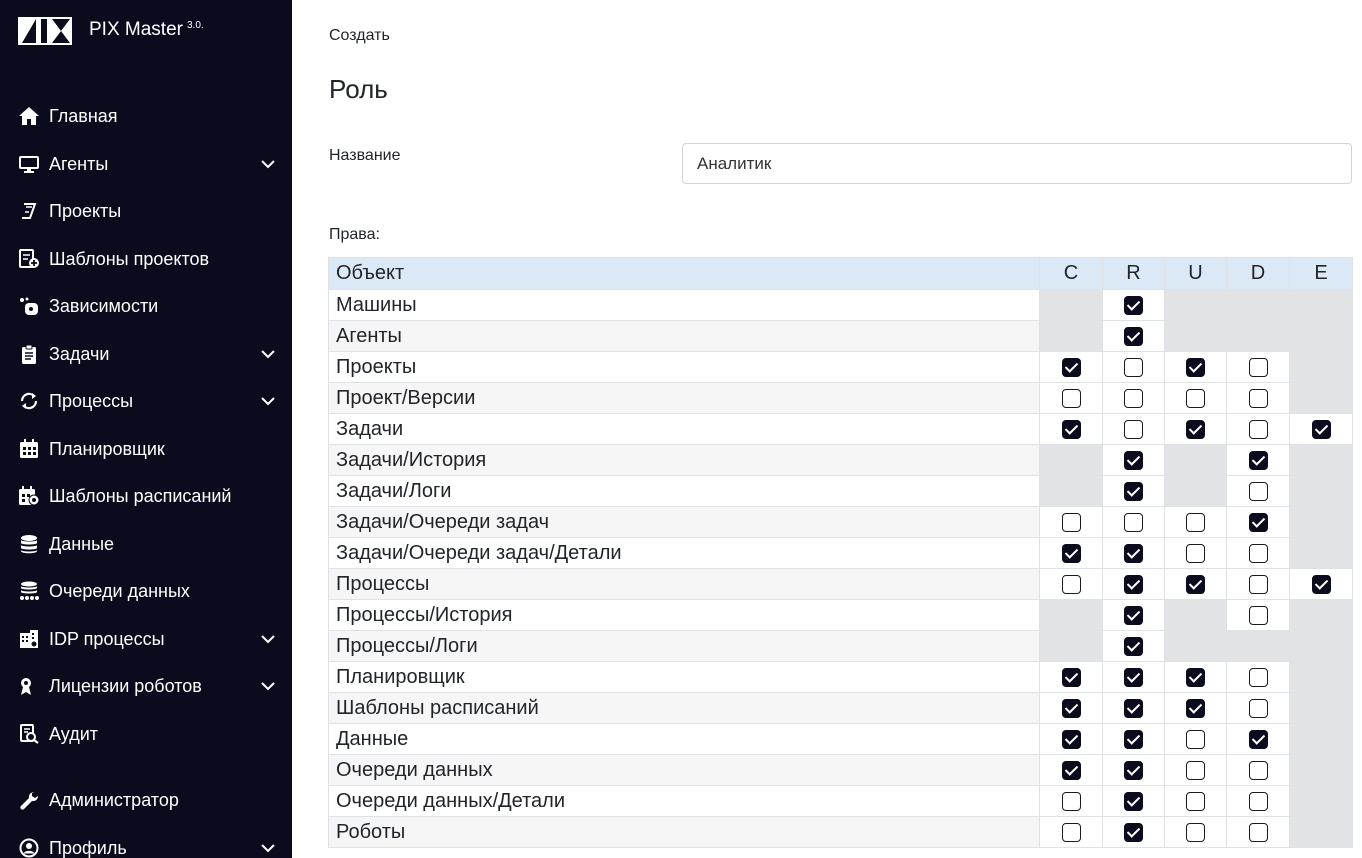 The image size is (1362, 858). I want to click on sidebar-item-calendar: Планировщик, so click(146, 449).